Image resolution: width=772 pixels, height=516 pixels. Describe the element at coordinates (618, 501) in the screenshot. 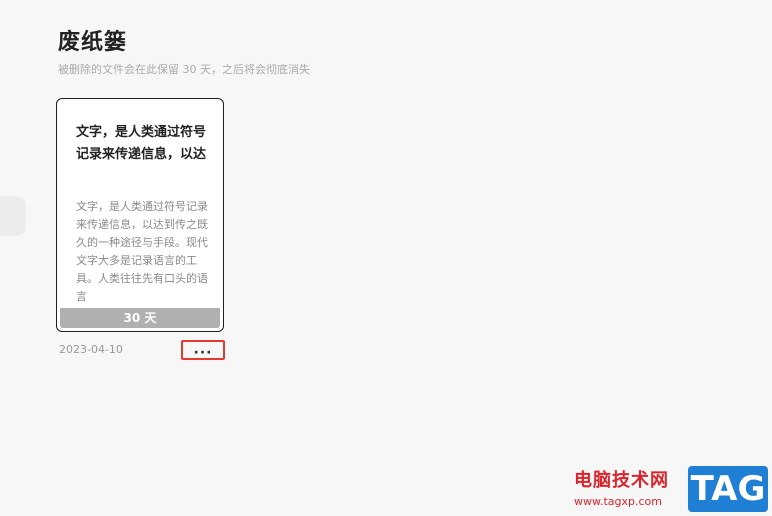

I see `watermark-url: www.tagxp.com` at that location.